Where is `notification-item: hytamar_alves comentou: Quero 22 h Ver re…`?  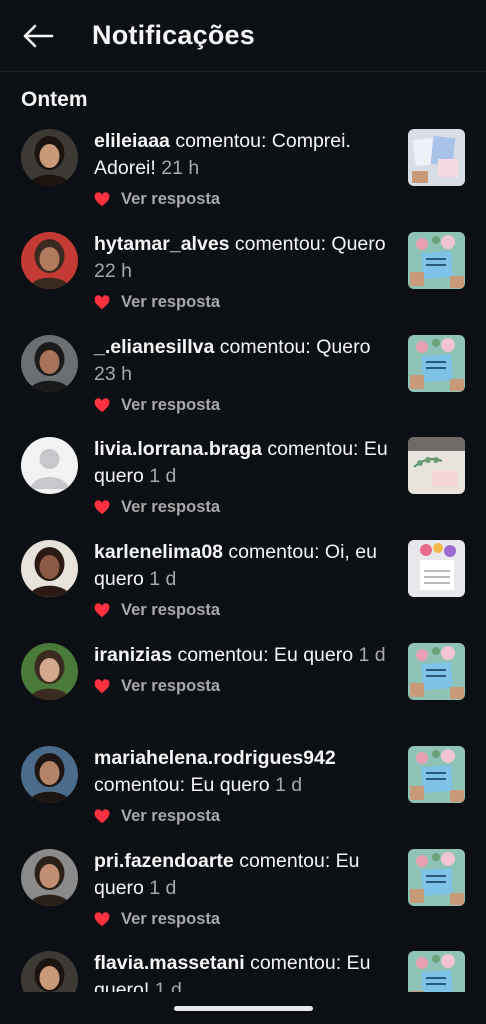
notification-item: hytamar_alves comentou: Quero 22 h Ver re… is located at coordinates (243, 272).